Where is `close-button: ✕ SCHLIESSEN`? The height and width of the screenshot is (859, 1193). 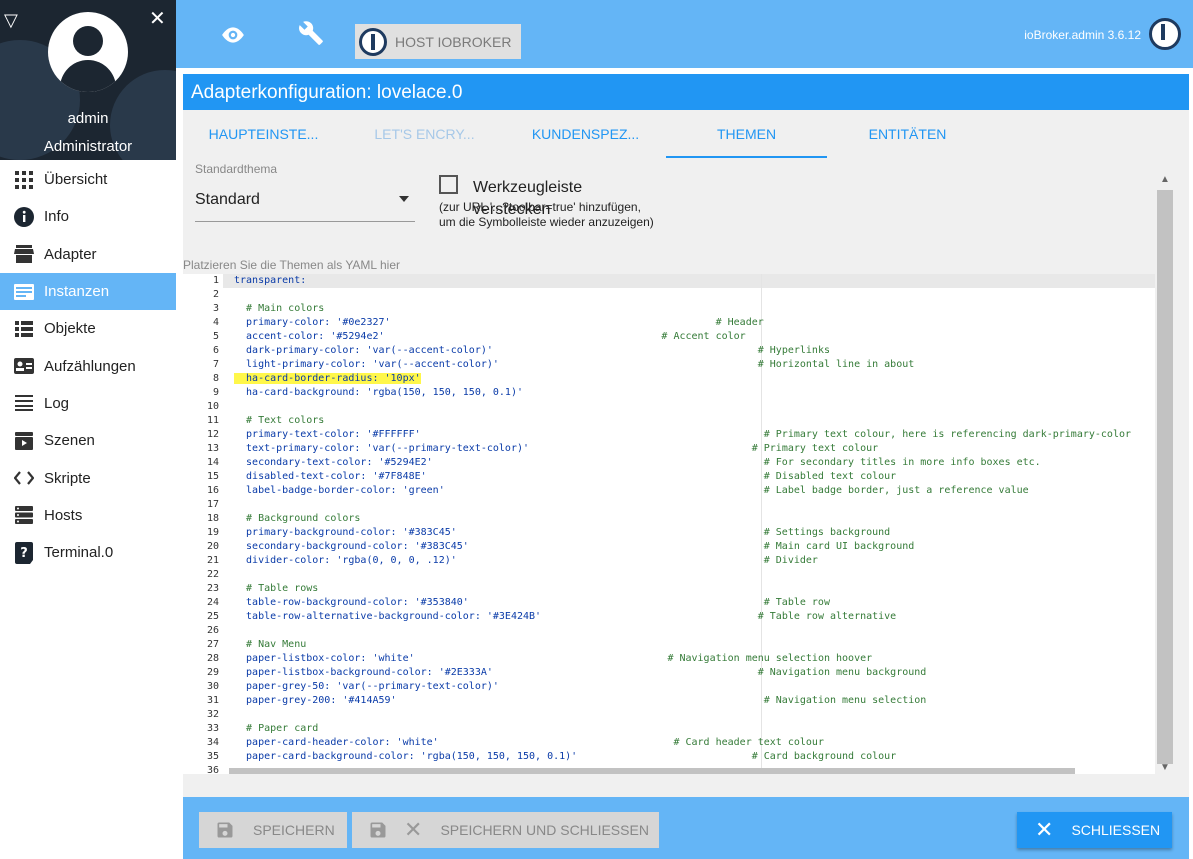 close-button: ✕ SCHLIESSEN is located at coordinates (1094, 830).